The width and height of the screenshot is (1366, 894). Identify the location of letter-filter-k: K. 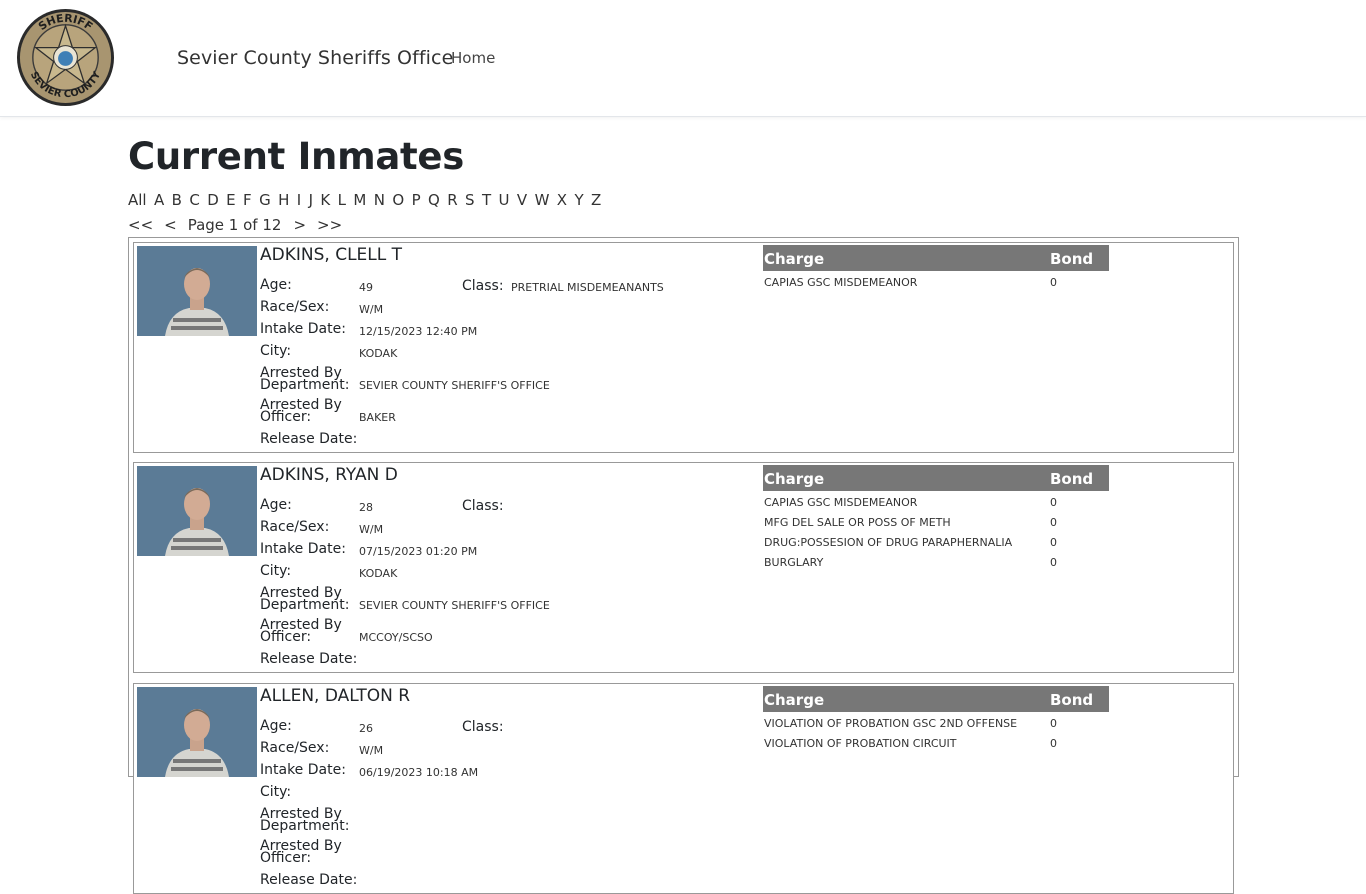
(325, 201).